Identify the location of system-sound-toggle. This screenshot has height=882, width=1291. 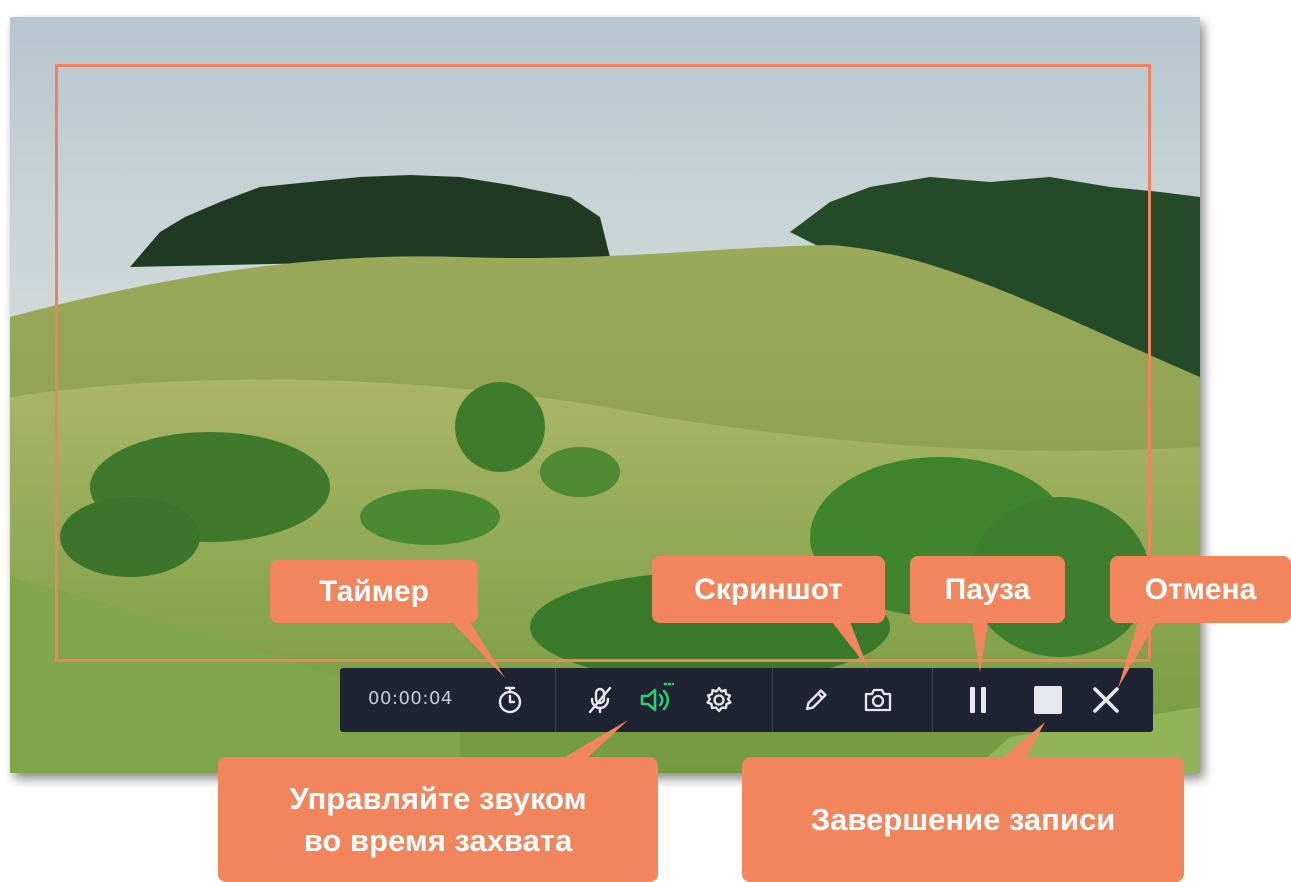
(656, 700).